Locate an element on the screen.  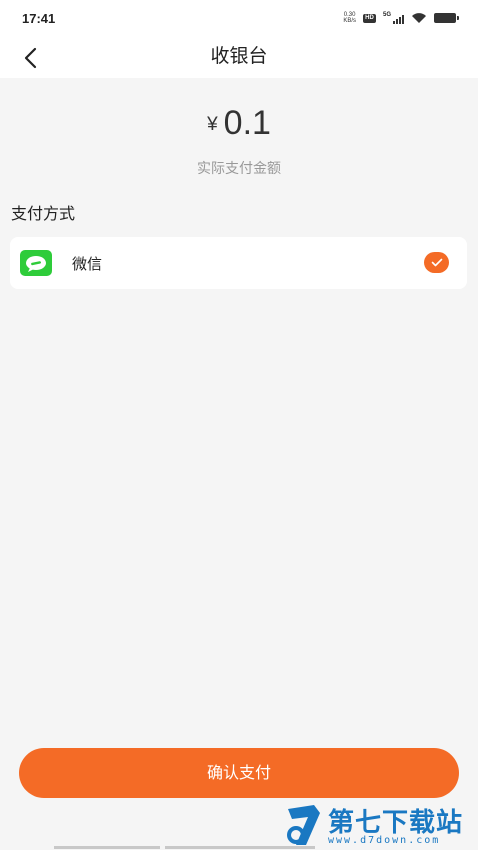
amount-caption: 实际支付金额 is located at coordinates (239, 169).